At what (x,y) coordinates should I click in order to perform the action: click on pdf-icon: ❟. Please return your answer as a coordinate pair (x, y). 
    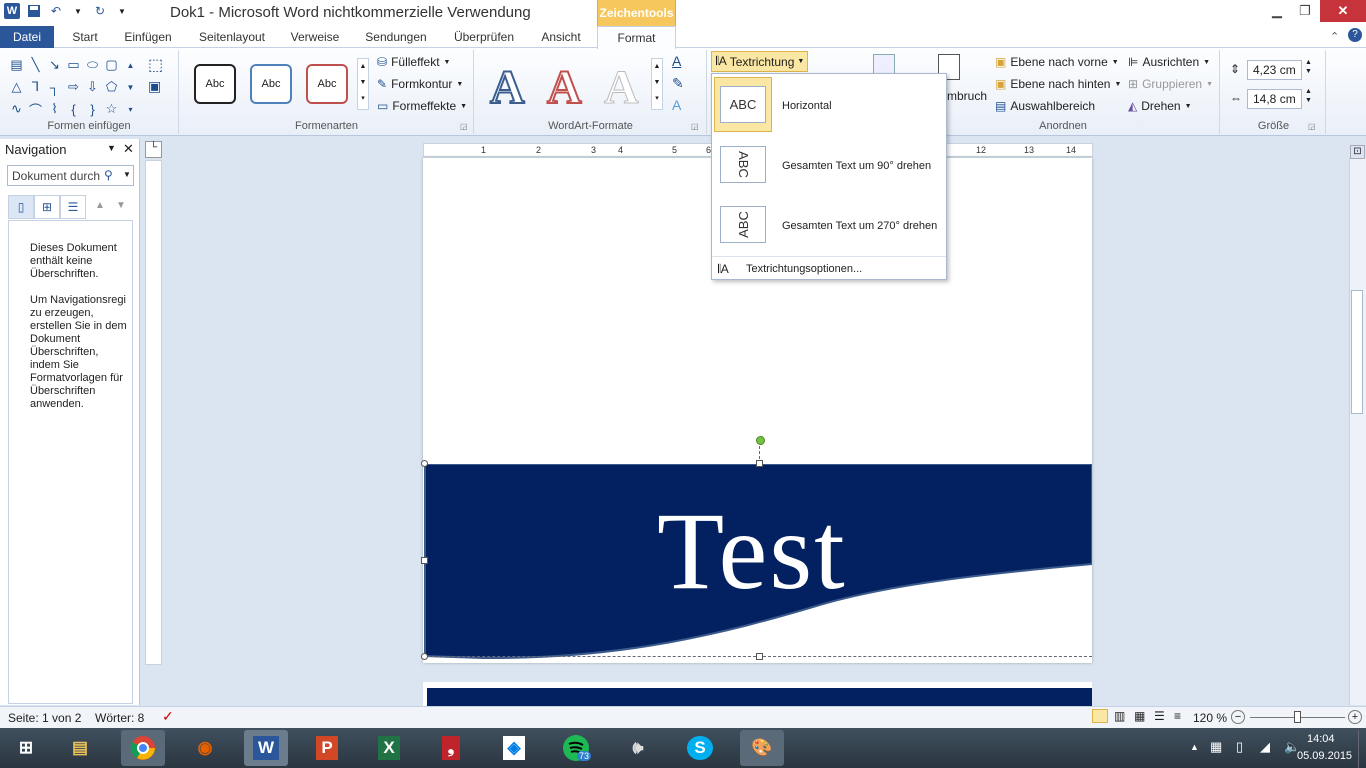
    Looking at the image, I should click on (451, 748).